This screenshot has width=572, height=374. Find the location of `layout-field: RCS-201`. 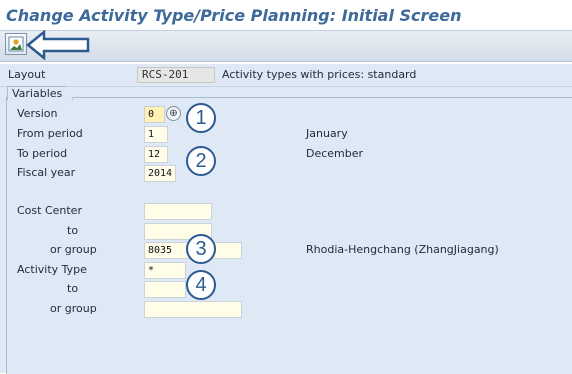

layout-field: RCS-201 is located at coordinates (176, 75).